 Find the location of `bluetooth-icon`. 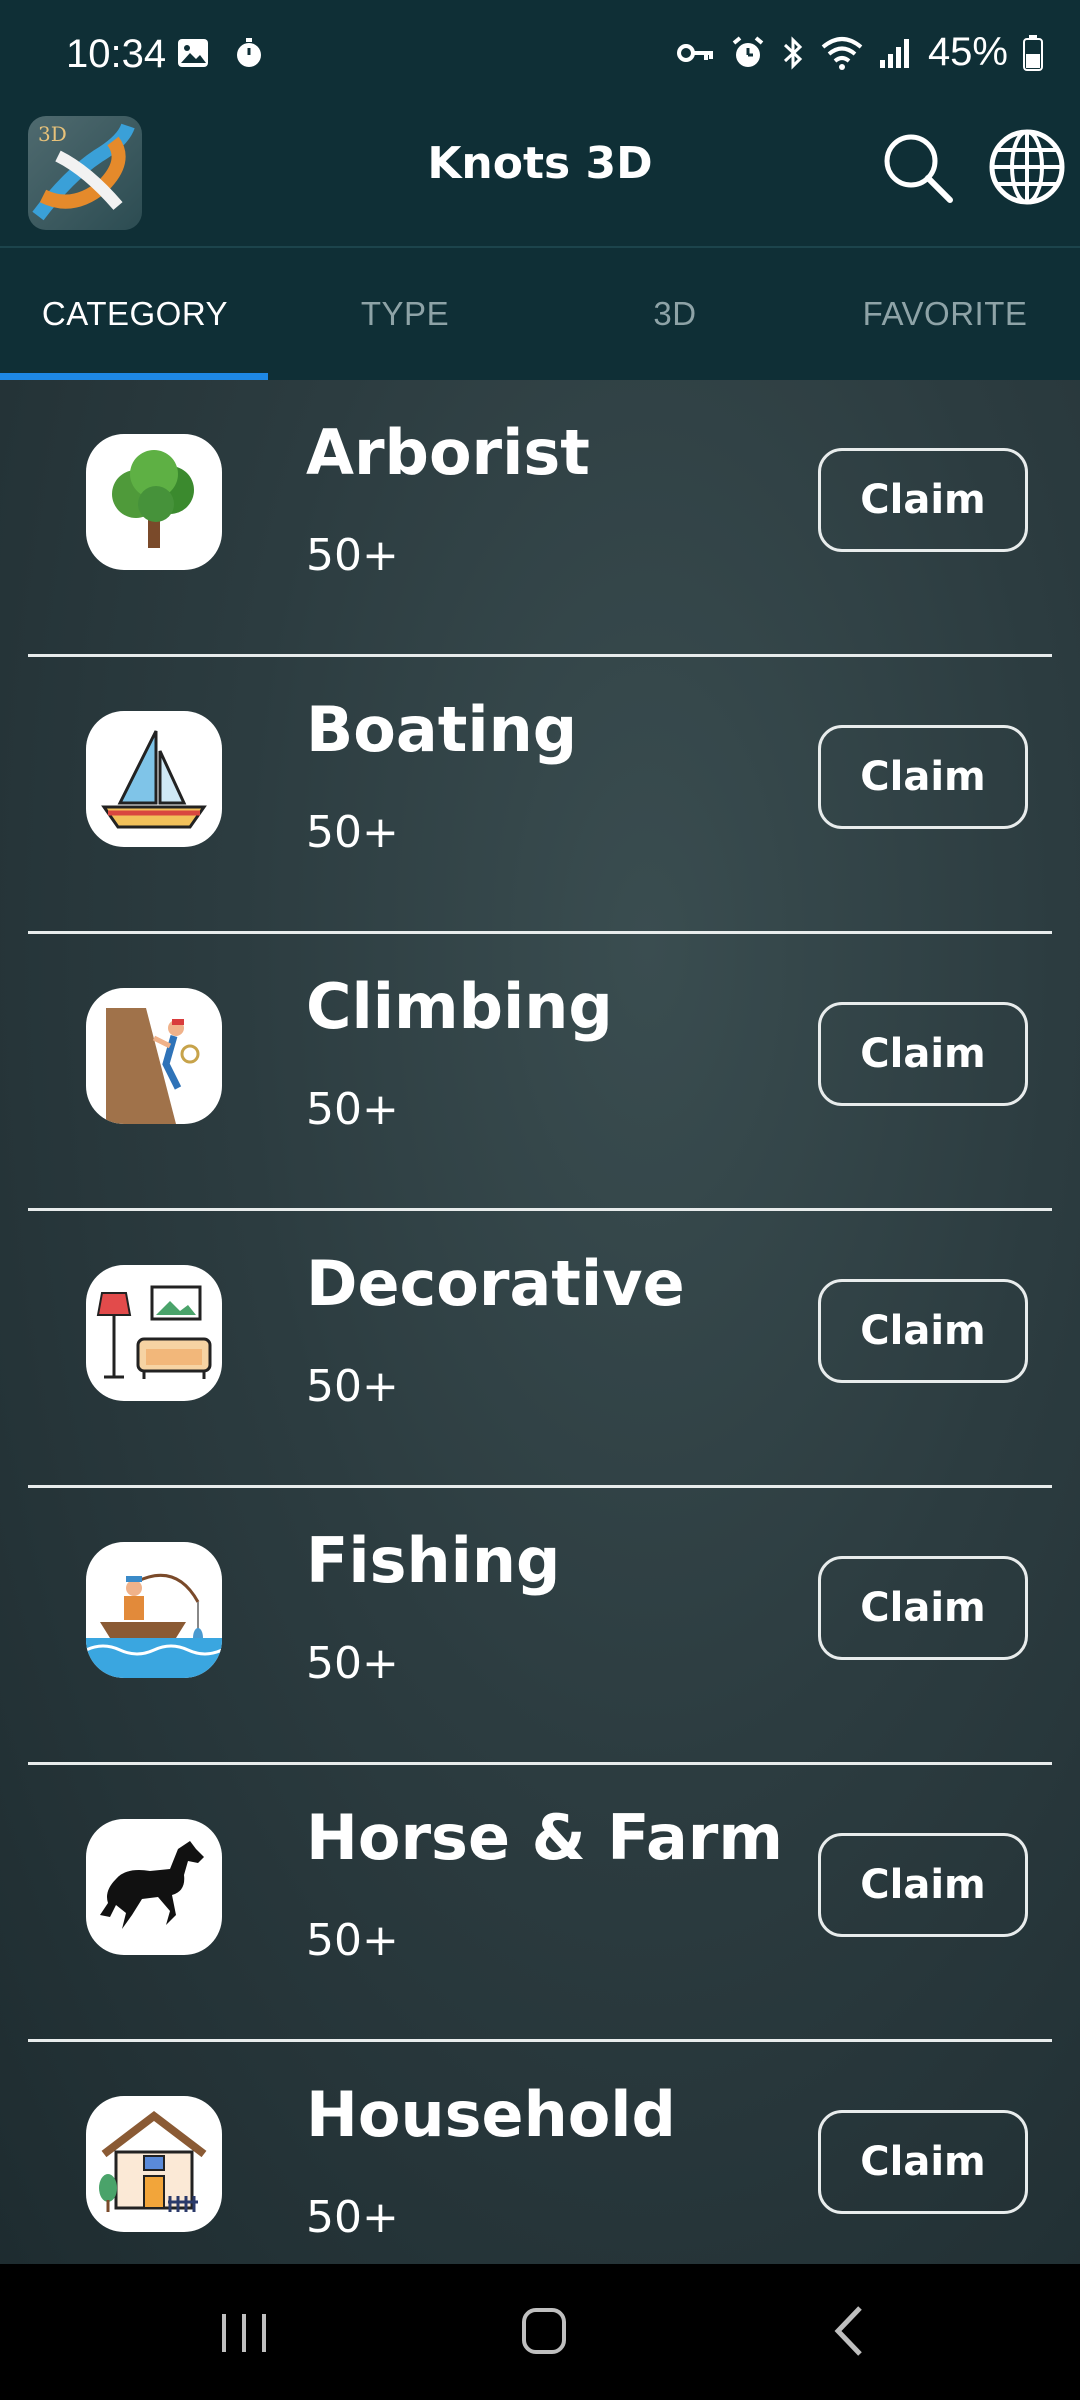

bluetooth-icon is located at coordinates (793, 53).